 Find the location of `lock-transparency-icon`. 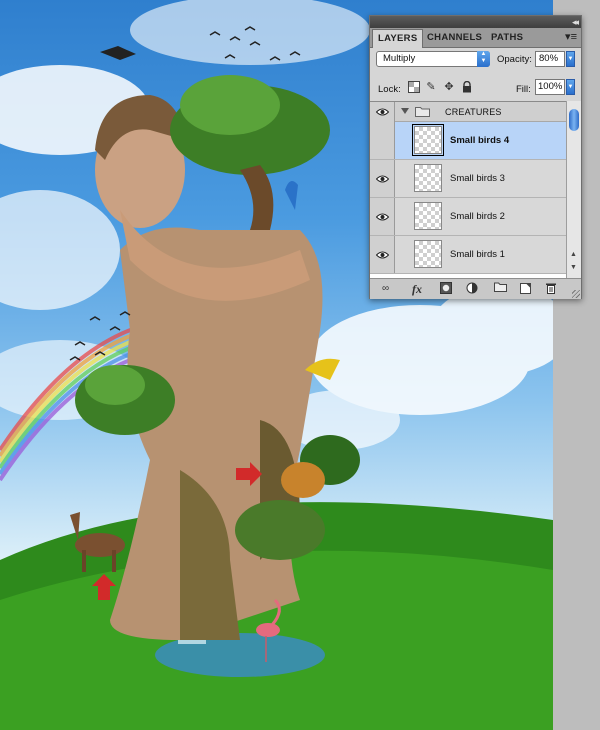

lock-transparency-icon is located at coordinates (414, 87).